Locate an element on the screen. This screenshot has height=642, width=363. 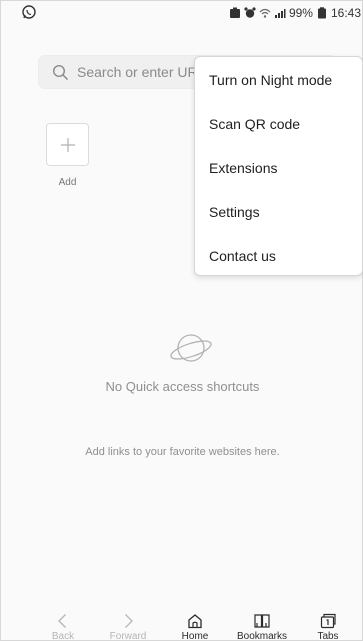
search-icon is located at coordinates (60, 72).